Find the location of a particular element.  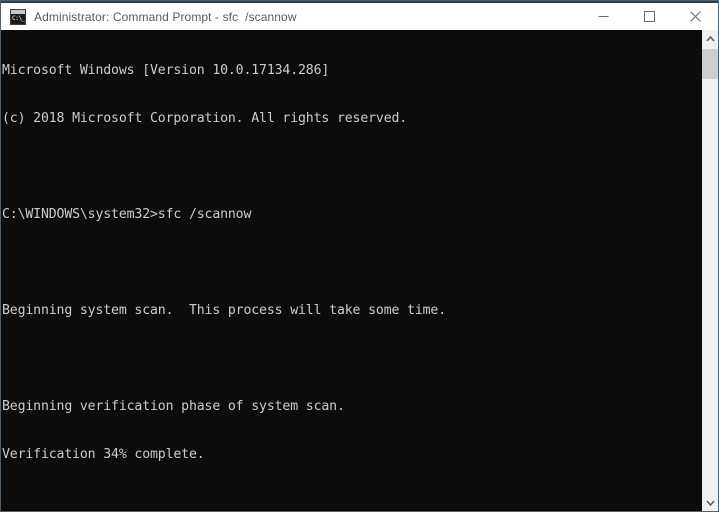

console-line: Verification 34% complete. is located at coordinates (103, 454).